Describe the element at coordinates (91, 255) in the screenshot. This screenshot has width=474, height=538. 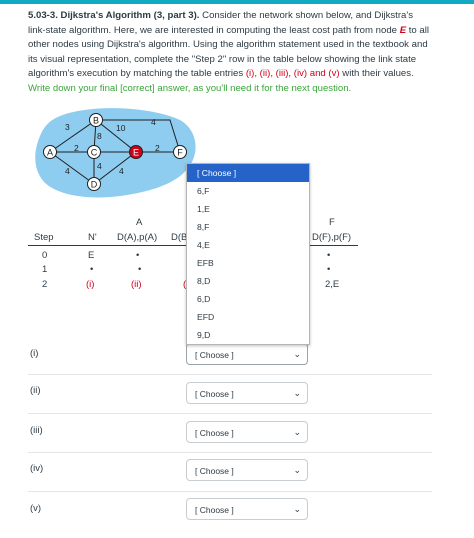
I see `row0-n-prime: E` at that location.